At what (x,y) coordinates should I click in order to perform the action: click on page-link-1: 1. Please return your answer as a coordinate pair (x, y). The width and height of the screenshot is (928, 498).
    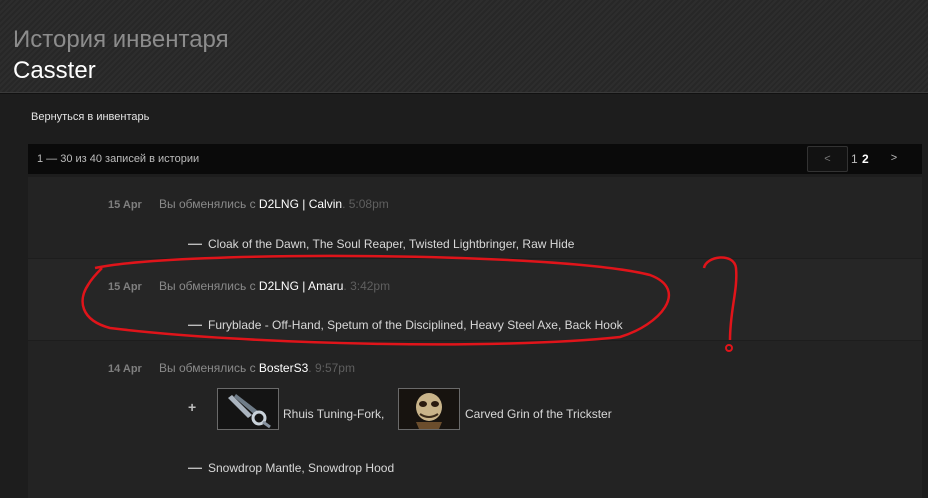
    Looking at the image, I should click on (854, 159).